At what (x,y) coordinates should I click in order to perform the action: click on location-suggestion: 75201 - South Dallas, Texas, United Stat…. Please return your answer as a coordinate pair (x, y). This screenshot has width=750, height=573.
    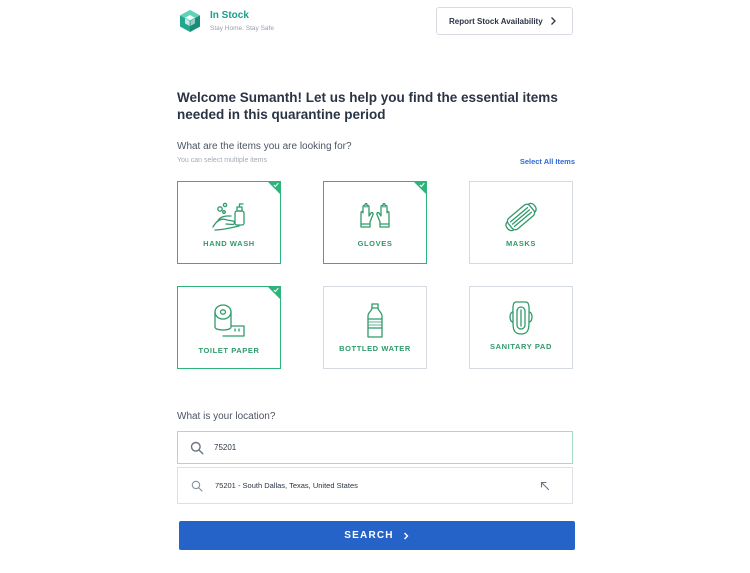
    Looking at the image, I should click on (375, 485).